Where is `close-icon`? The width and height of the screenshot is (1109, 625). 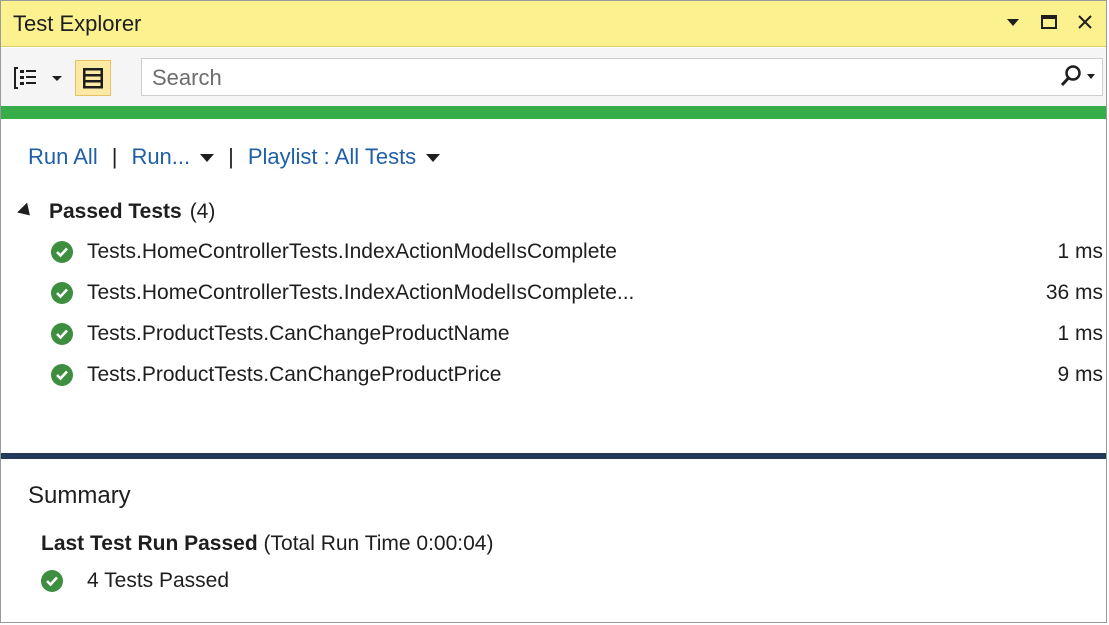
close-icon is located at coordinates (1085, 22).